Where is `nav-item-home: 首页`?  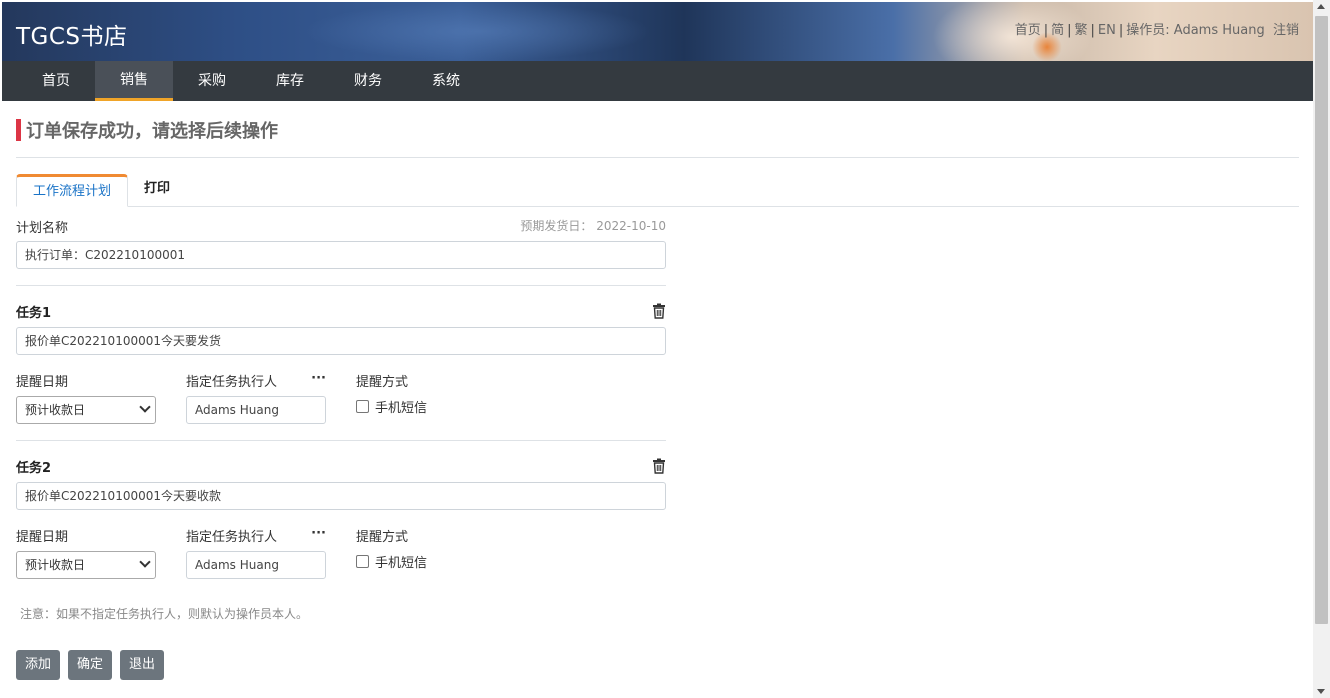 nav-item-home: 首页 is located at coordinates (56, 81).